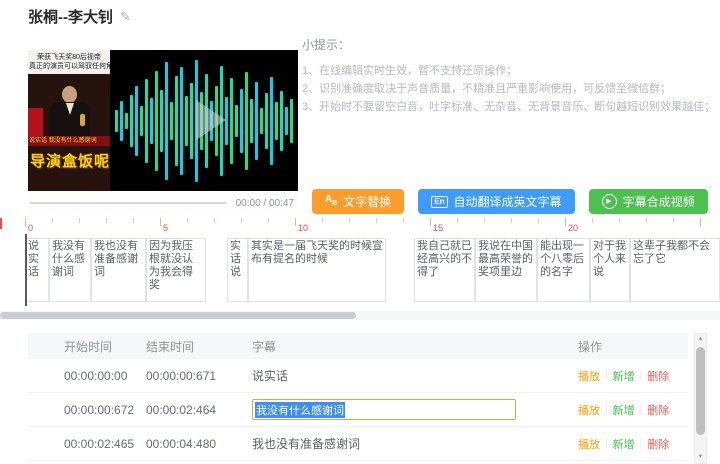 Image resolution: width=720 pixels, height=464 pixels. I want to click on timeline-playhead, so click(26, 270).